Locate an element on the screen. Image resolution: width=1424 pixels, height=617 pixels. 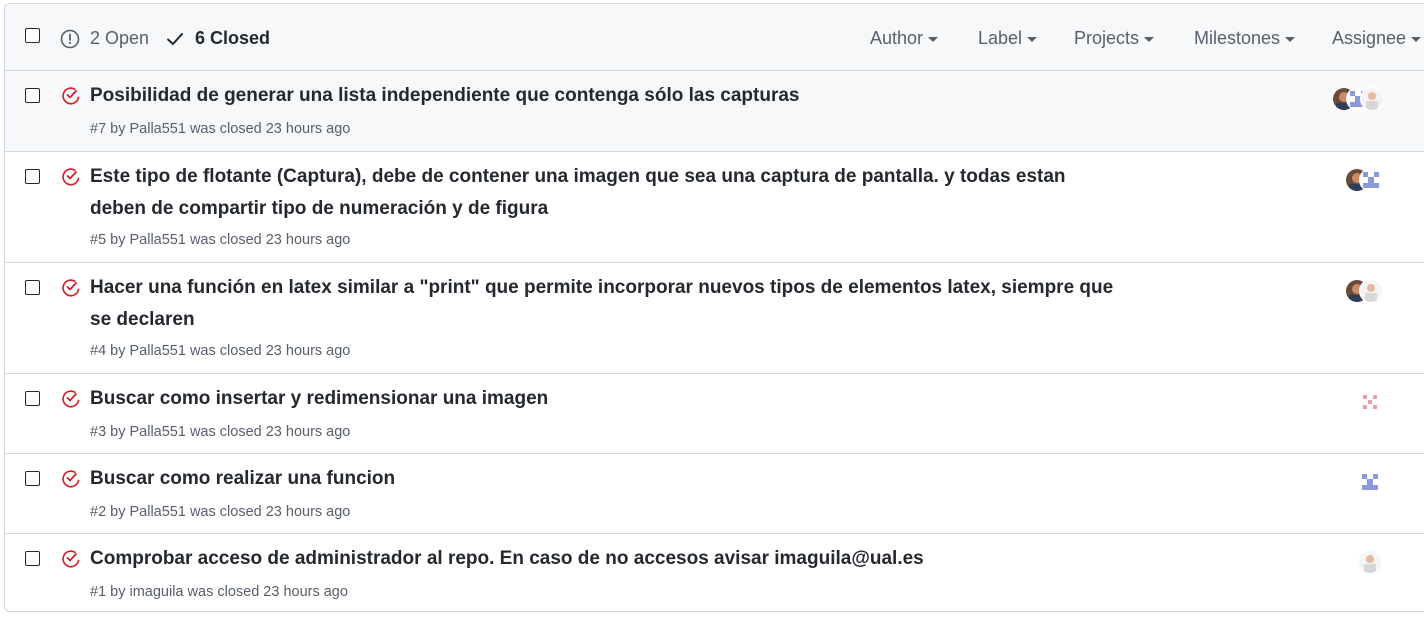
issue-meta: #5 by Palla551 was closed 23 hours ago is located at coordinates (220, 240).